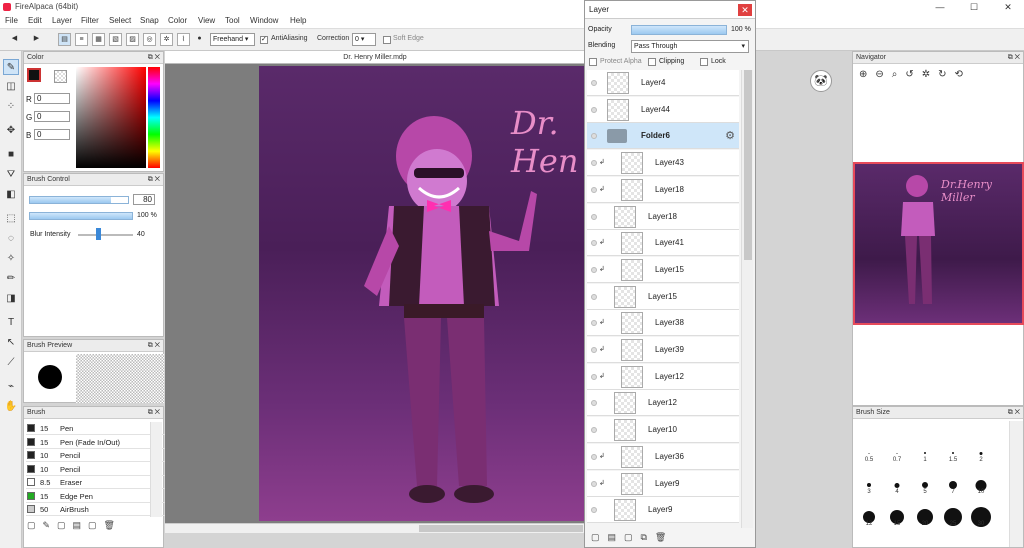 This screenshot has height=548, width=1024. What do you see at coordinates (690, 46) in the screenshot?
I see `blending-select: Pass Through ▾` at bounding box center [690, 46].